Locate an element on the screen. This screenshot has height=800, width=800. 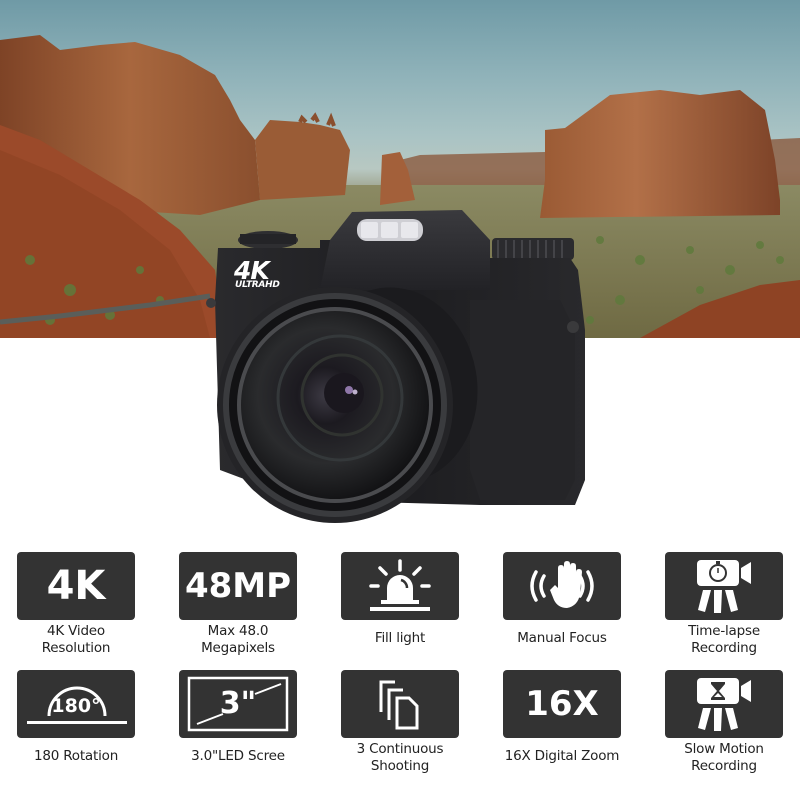
feature-tile: 3" is located at coordinates (238, 704).